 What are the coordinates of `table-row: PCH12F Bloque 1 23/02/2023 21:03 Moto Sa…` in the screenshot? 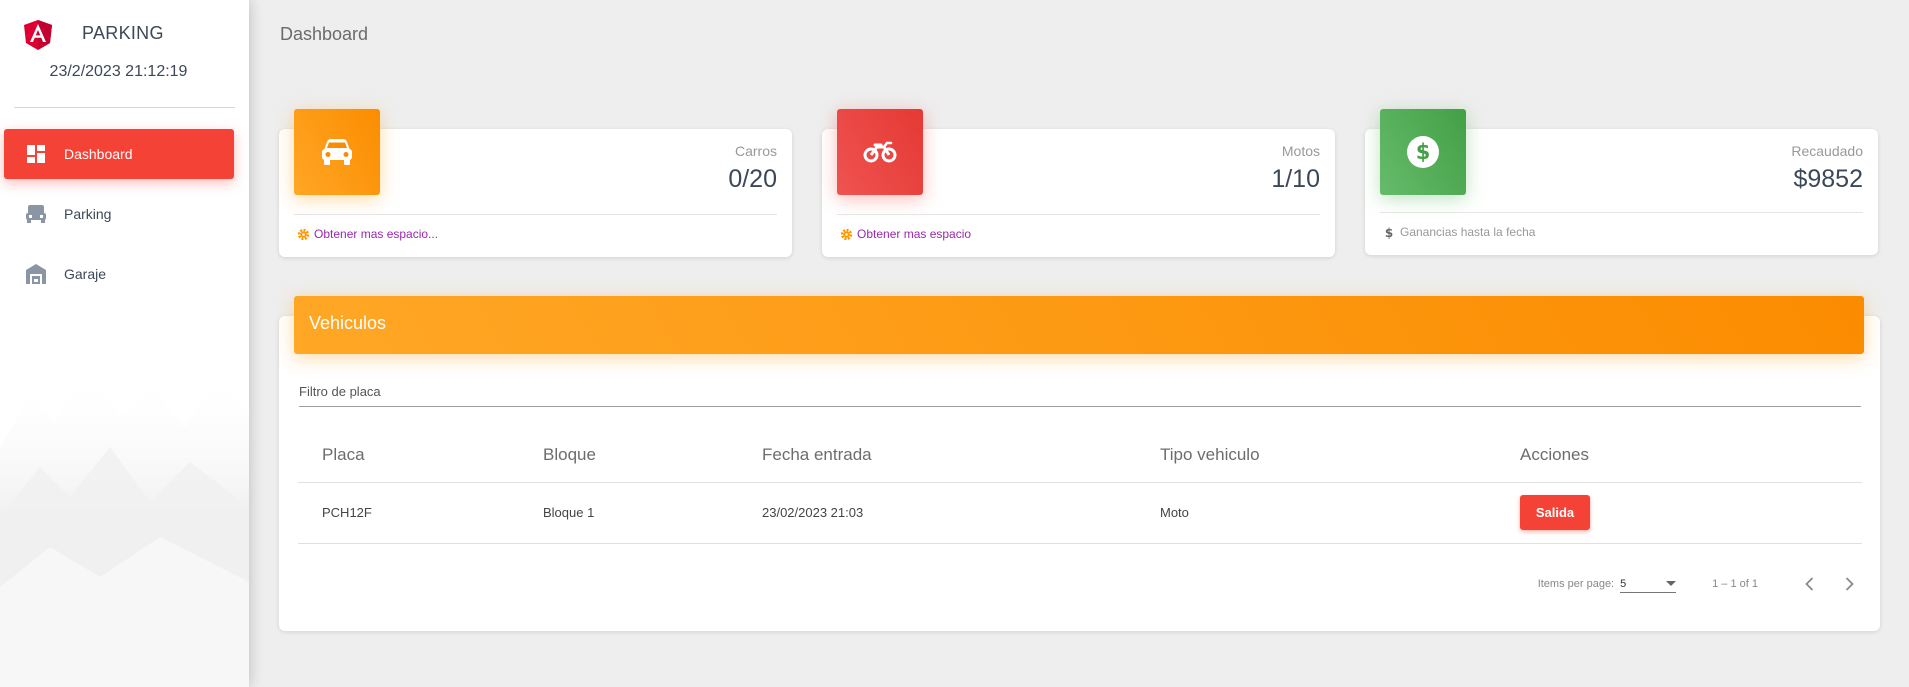 It's located at (1080, 513).